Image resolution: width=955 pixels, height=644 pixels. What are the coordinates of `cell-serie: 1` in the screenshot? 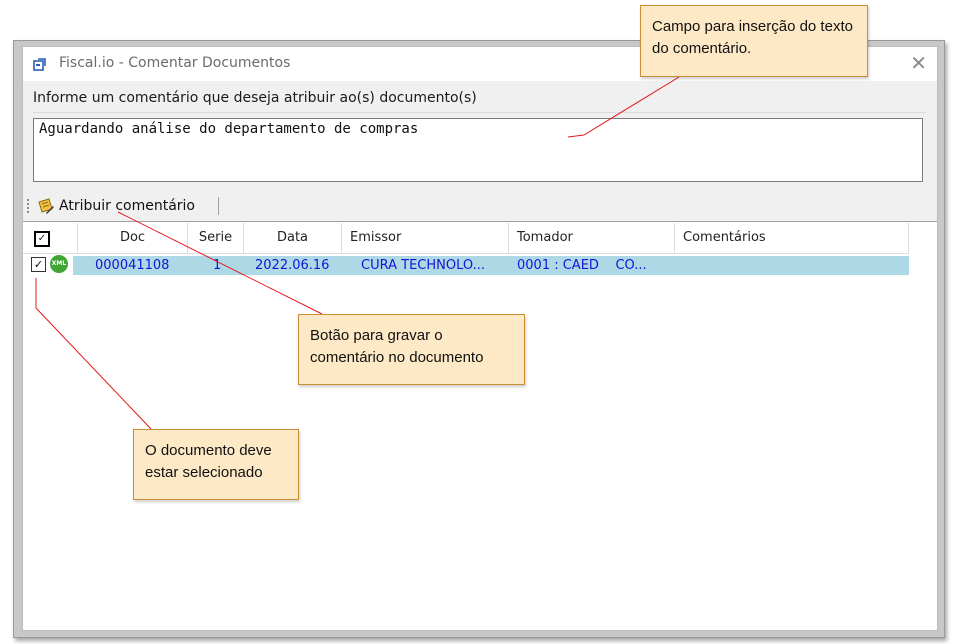 It's located at (217, 265).